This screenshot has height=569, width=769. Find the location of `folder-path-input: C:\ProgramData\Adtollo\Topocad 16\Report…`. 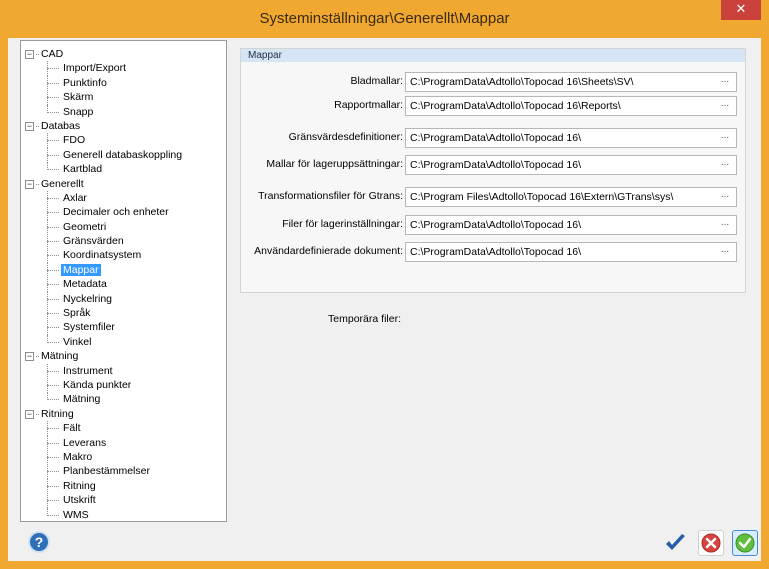

folder-path-input: C:\ProgramData\Adtollo\Topocad 16\Report… is located at coordinates (571, 106).